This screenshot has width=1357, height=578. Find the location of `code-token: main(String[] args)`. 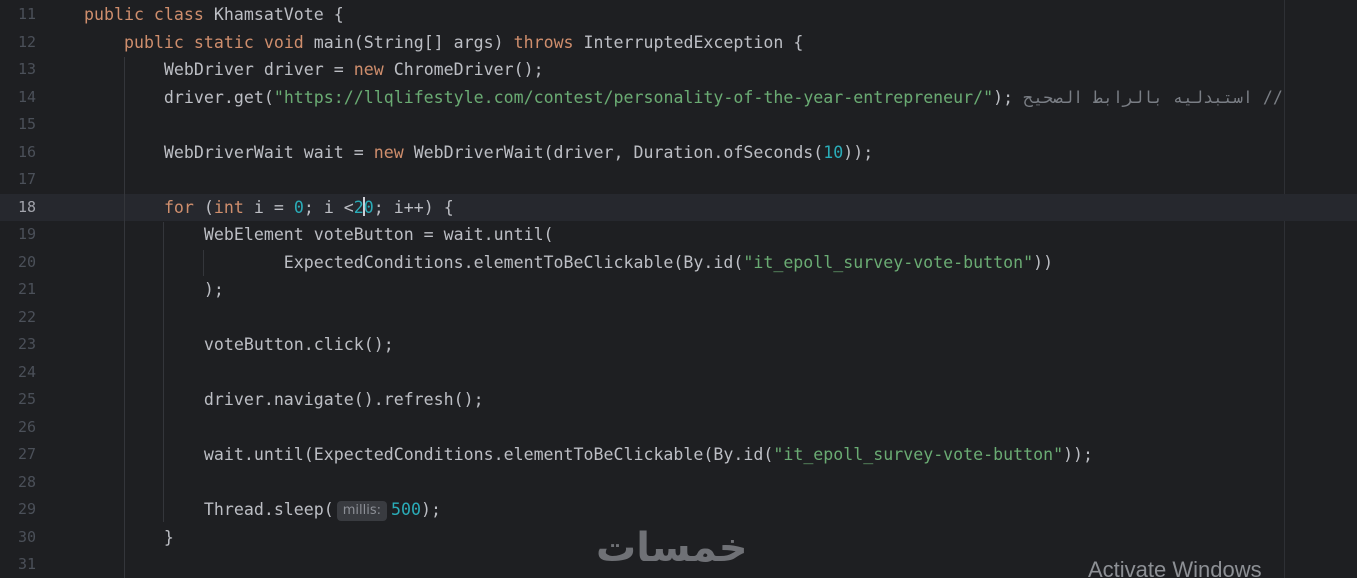

code-token: main(String[] args) is located at coordinates (413, 42).